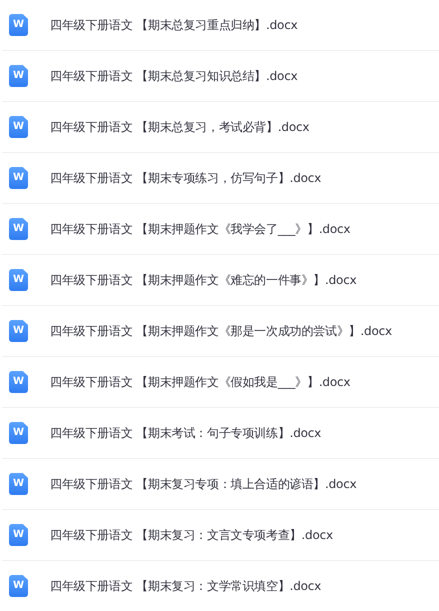 The width and height of the screenshot is (439, 611). I want to click on file-row: W 四年级下册语文 【期末押题作文《难忘的一件事》】.docx, so click(220, 280).